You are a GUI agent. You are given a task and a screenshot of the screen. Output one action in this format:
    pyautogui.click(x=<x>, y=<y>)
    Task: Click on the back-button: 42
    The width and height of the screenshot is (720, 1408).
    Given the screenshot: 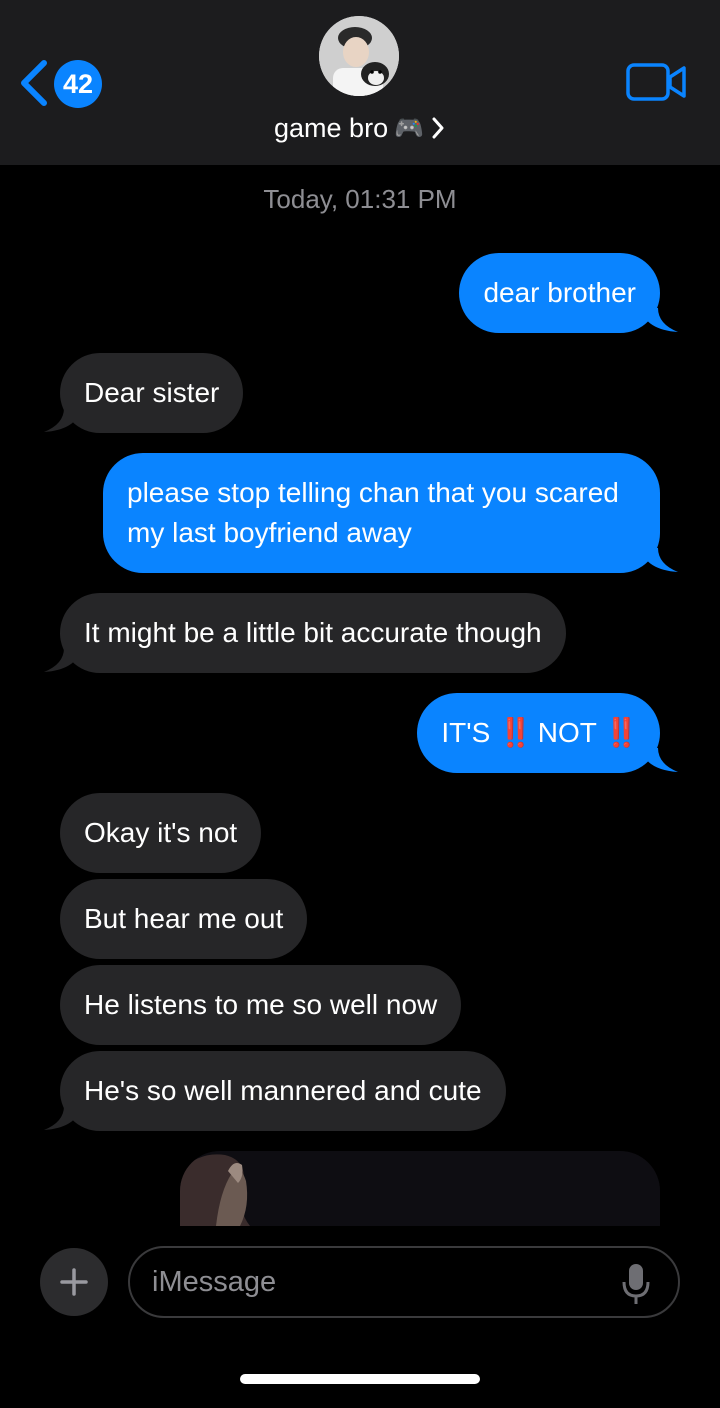 What is the action you would take?
    pyautogui.click(x=63, y=83)
    